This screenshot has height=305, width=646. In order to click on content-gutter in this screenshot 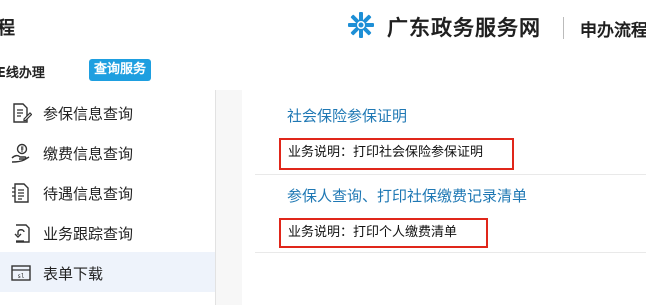, I will do `click(229, 197)`.